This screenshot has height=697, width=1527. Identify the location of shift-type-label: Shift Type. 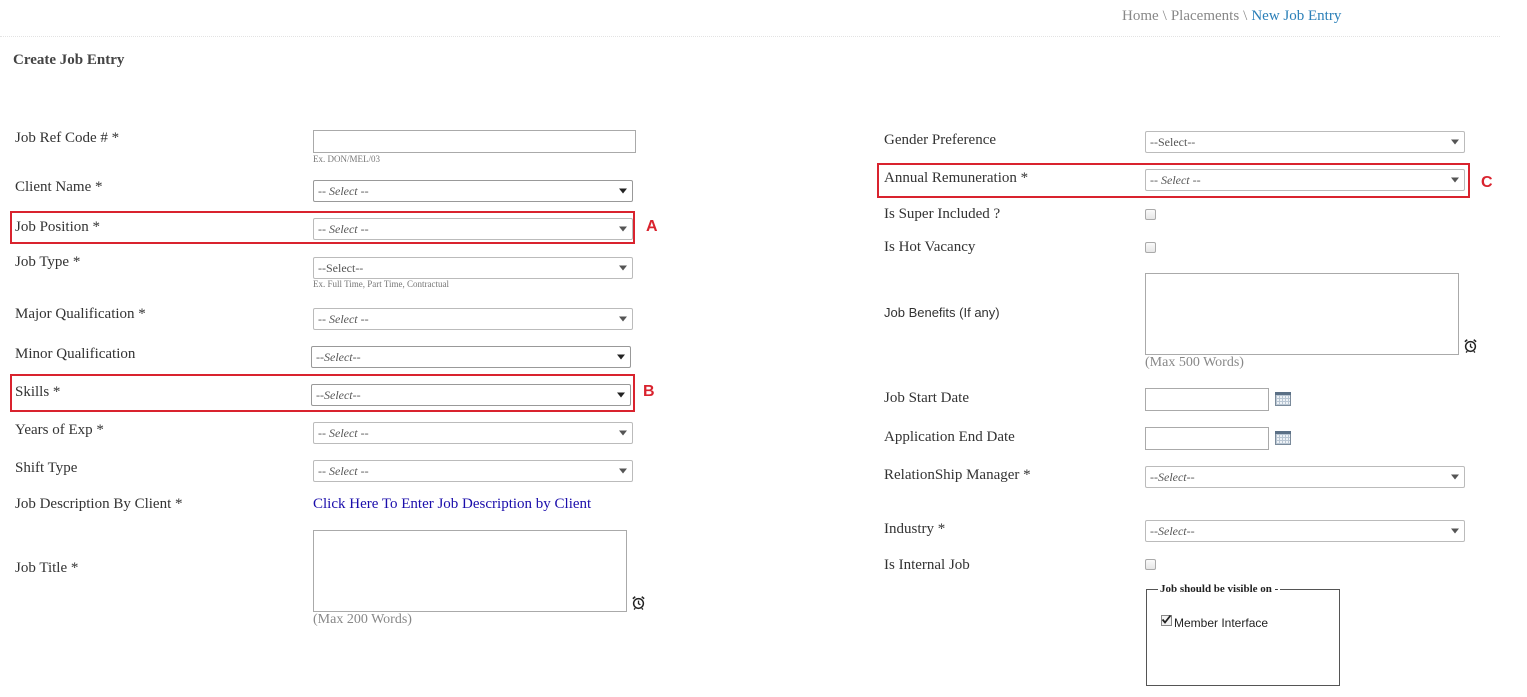
(46, 468).